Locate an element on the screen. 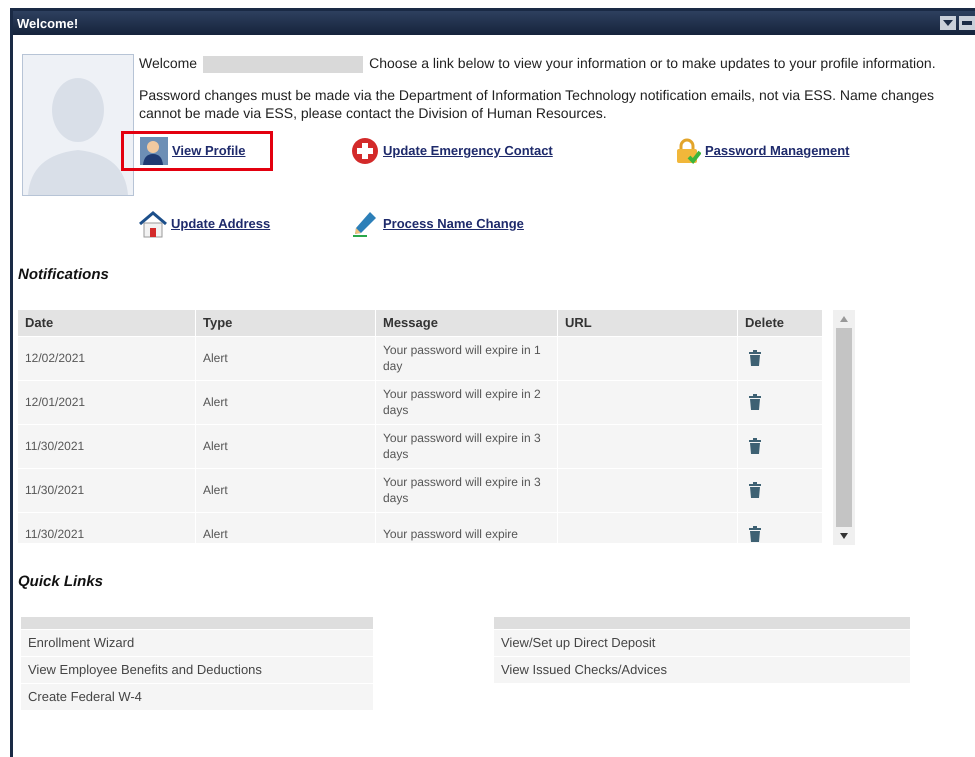 The width and height of the screenshot is (975, 757). profile-link: Update Emergency Contact is located at coordinates (456, 150).